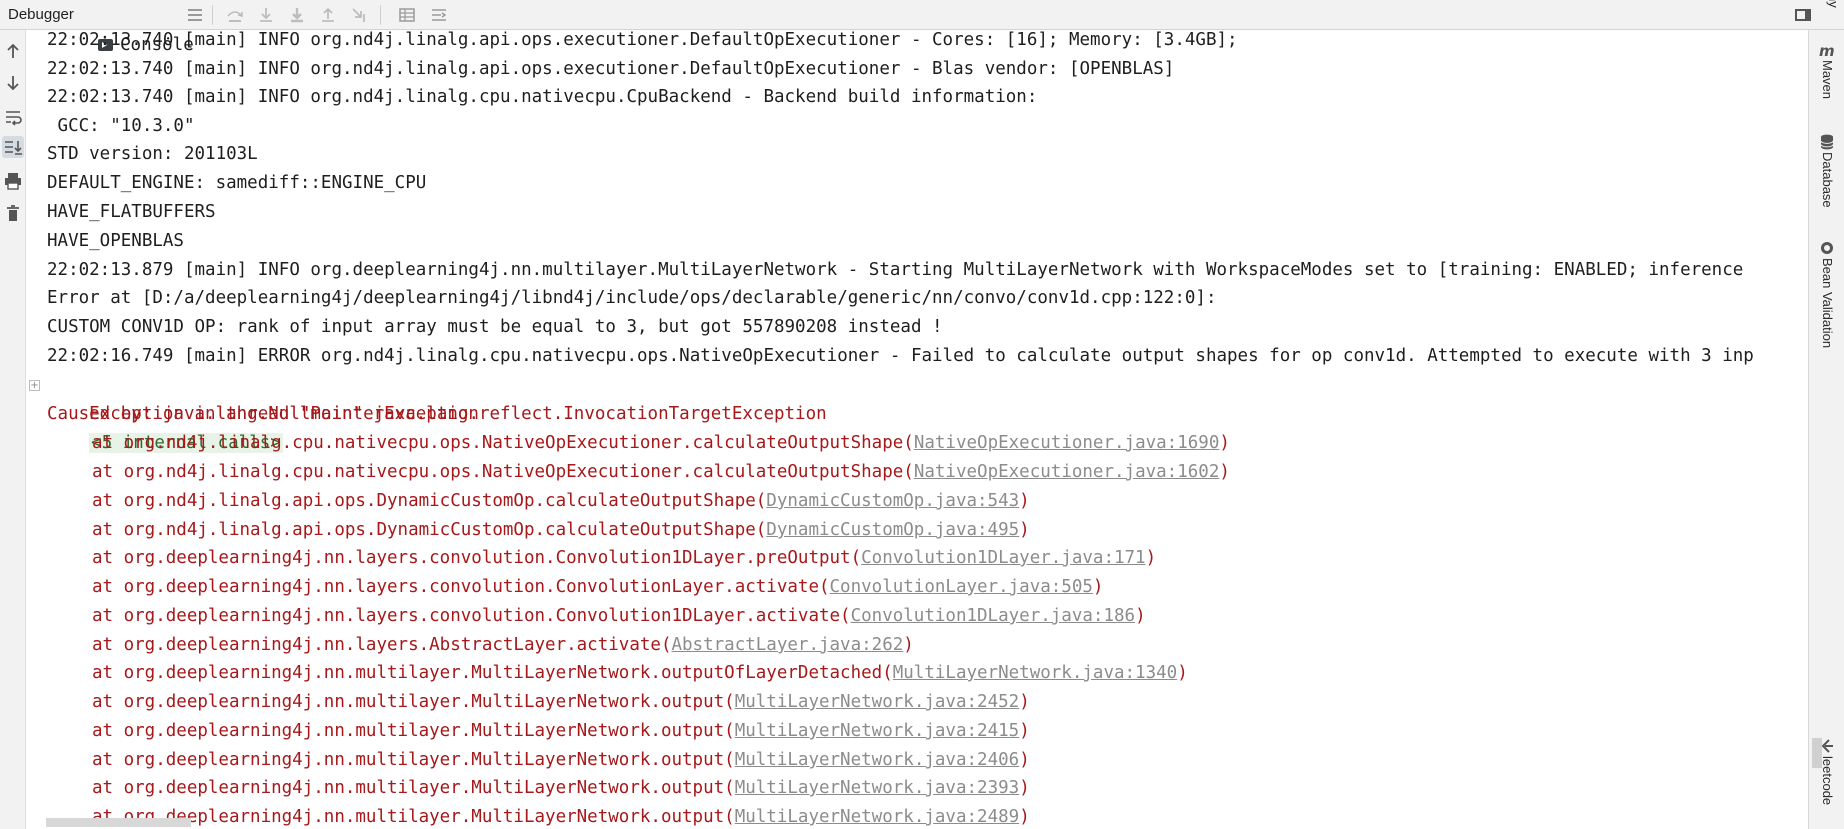 The image size is (1844, 829). What do you see at coordinates (1817, 753) in the screenshot?
I see `vertical-scrollbar` at bounding box center [1817, 753].